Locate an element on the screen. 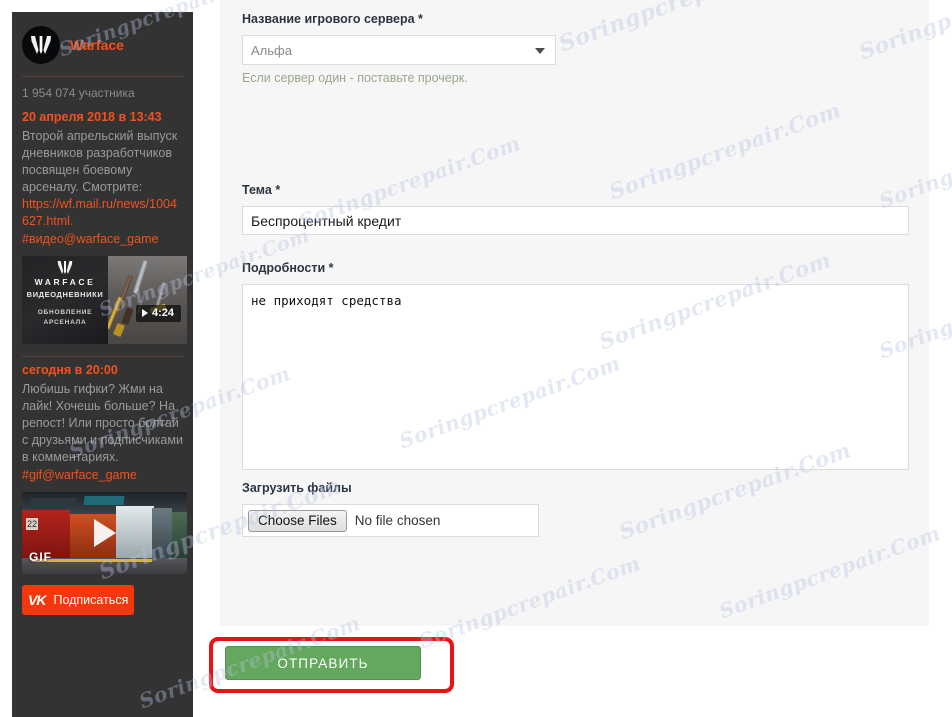 The width and height of the screenshot is (952, 717). submit-button: ОТПРАВИТЬ is located at coordinates (323, 663).